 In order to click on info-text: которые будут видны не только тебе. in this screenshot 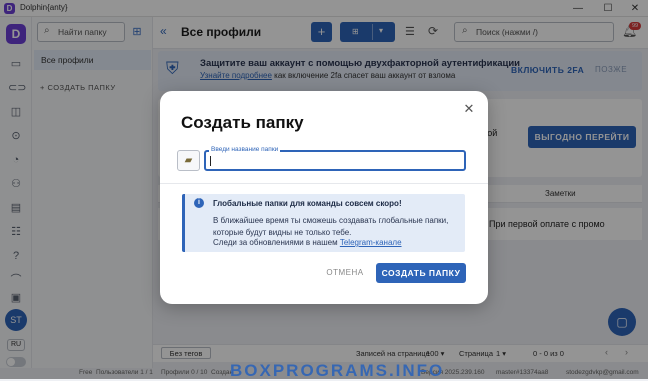, I will do `click(282, 232)`.